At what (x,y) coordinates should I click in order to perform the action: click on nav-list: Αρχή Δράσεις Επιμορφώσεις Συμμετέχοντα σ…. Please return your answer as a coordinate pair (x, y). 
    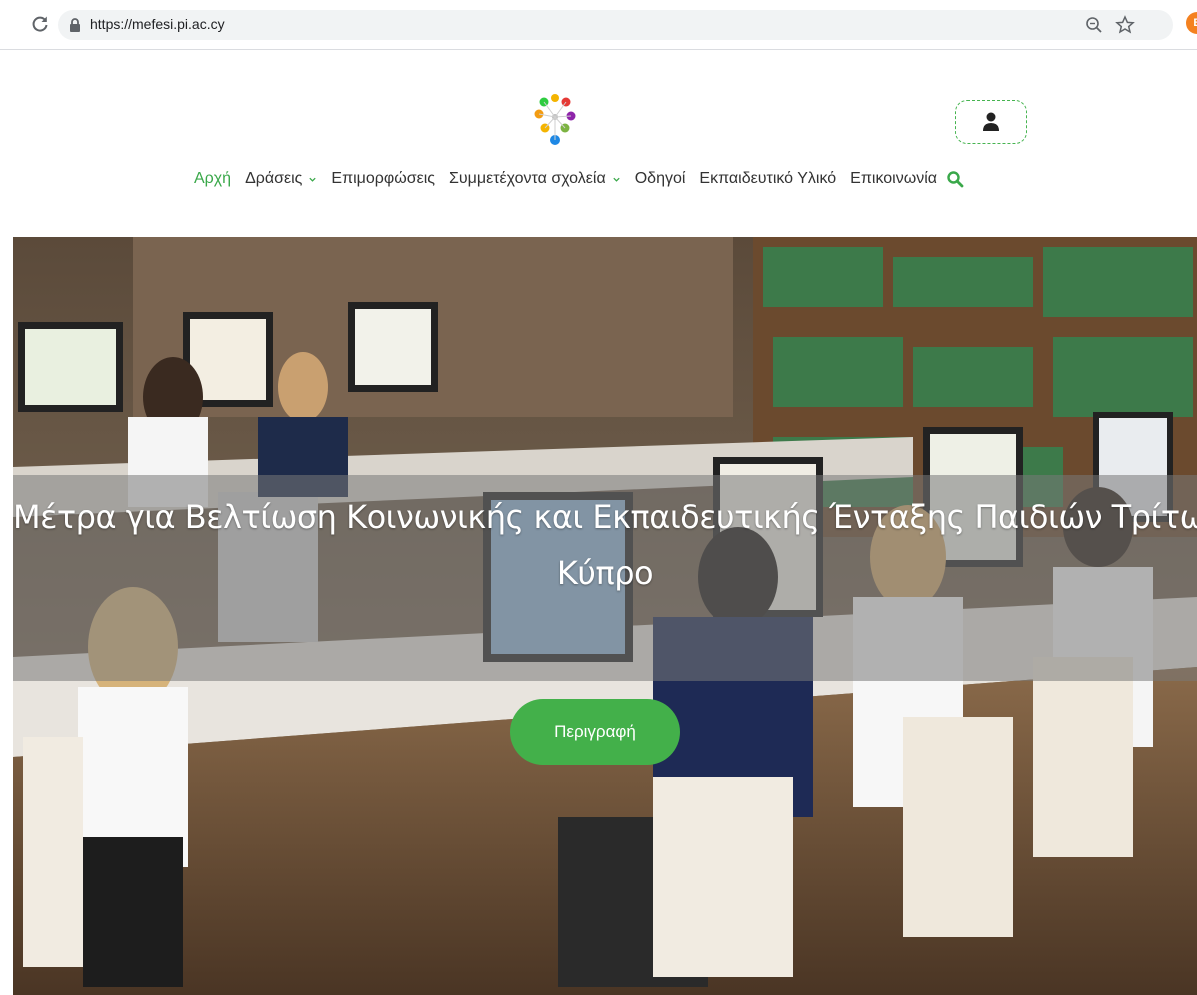
    Looking at the image, I should click on (575, 179).